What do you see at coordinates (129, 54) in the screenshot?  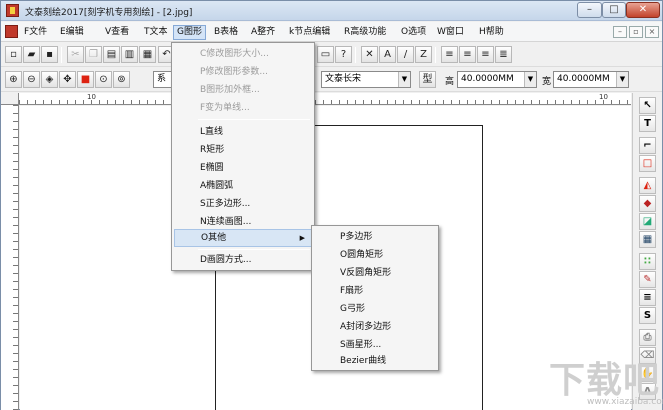 I see `clipboard-icon: ▥` at bounding box center [129, 54].